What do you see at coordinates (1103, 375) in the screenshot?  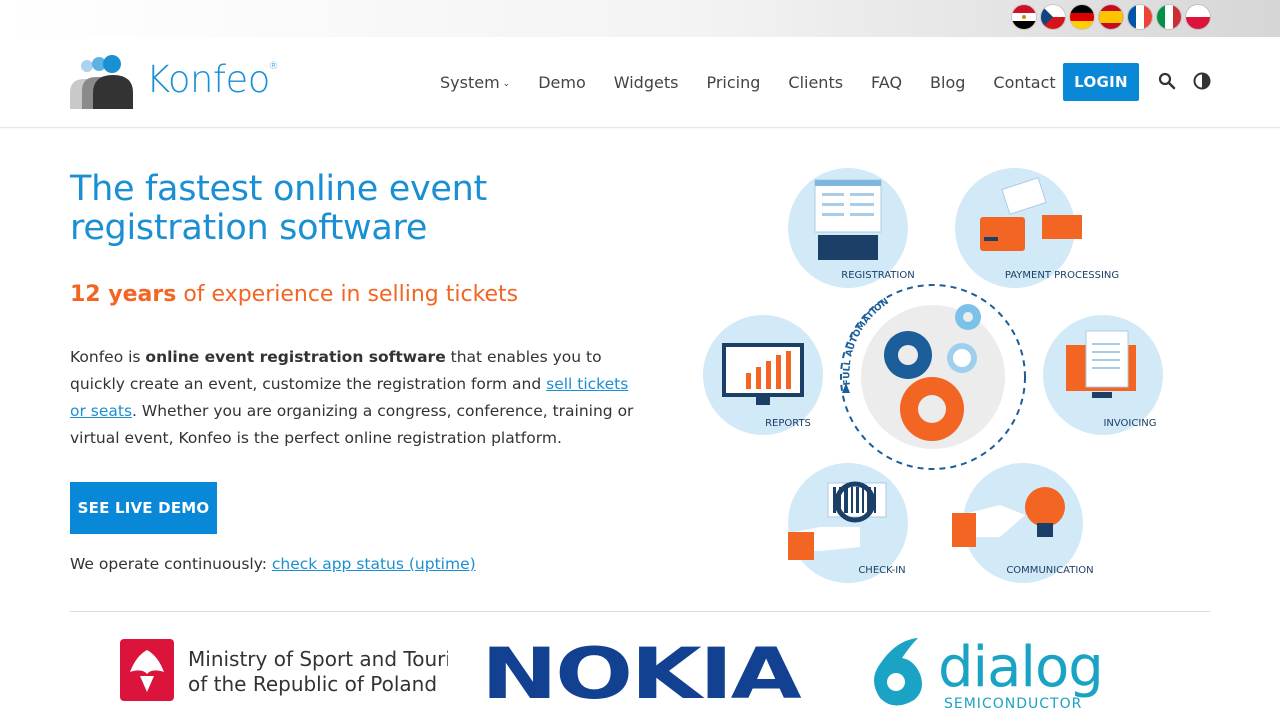 I see `invoicing-item: INVOICING` at bounding box center [1103, 375].